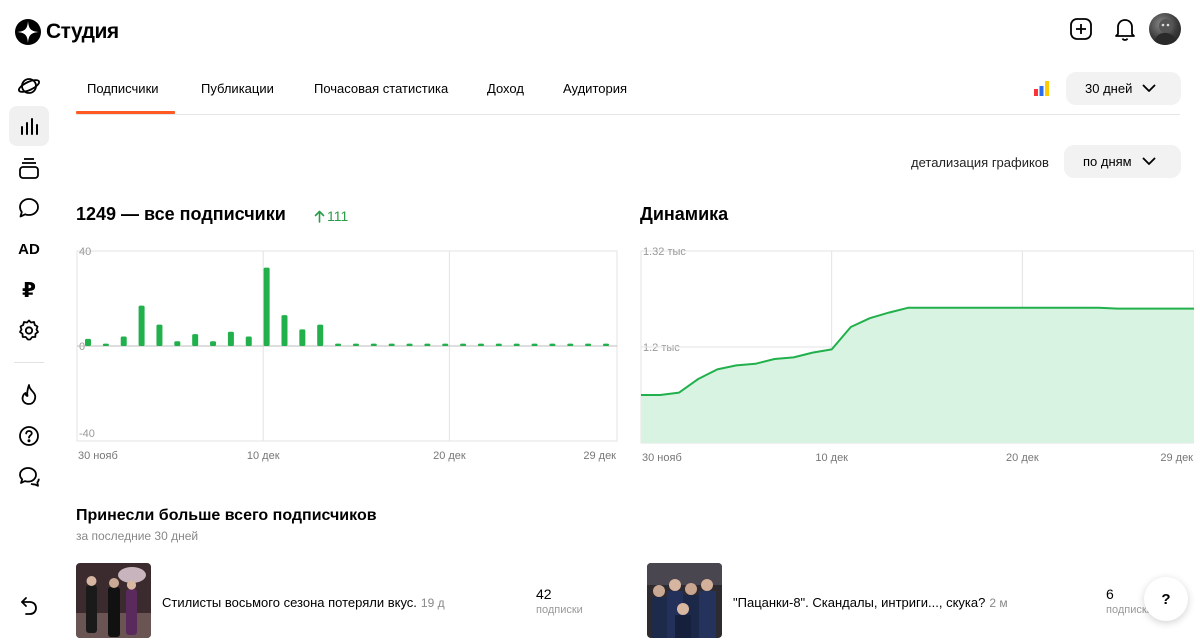 Image resolution: width=1200 pixels, height=641 pixels. What do you see at coordinates (289, 602) in the screenshot?
I see `publication-title: Стилисты восьмого сезона потеряли вкус.` at bounding box center [289, 602].